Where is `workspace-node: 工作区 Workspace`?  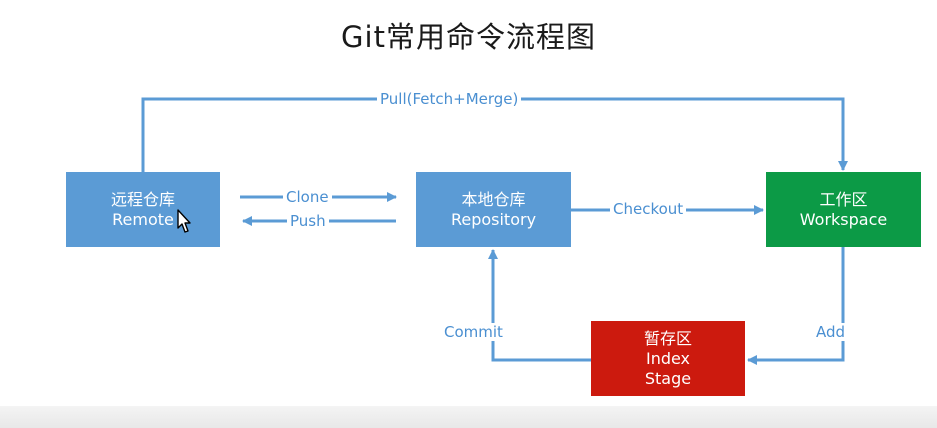
workspace-node: 工作区 Workspace is located at coordinates (843, 209).